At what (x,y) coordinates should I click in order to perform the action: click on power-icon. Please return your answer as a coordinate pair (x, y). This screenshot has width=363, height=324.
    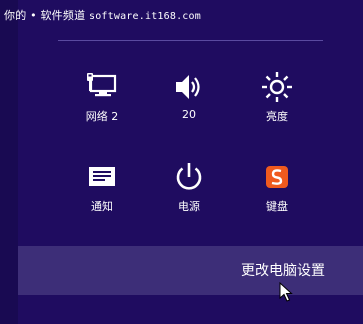
    Looking at the image, I should click on (189, 176).